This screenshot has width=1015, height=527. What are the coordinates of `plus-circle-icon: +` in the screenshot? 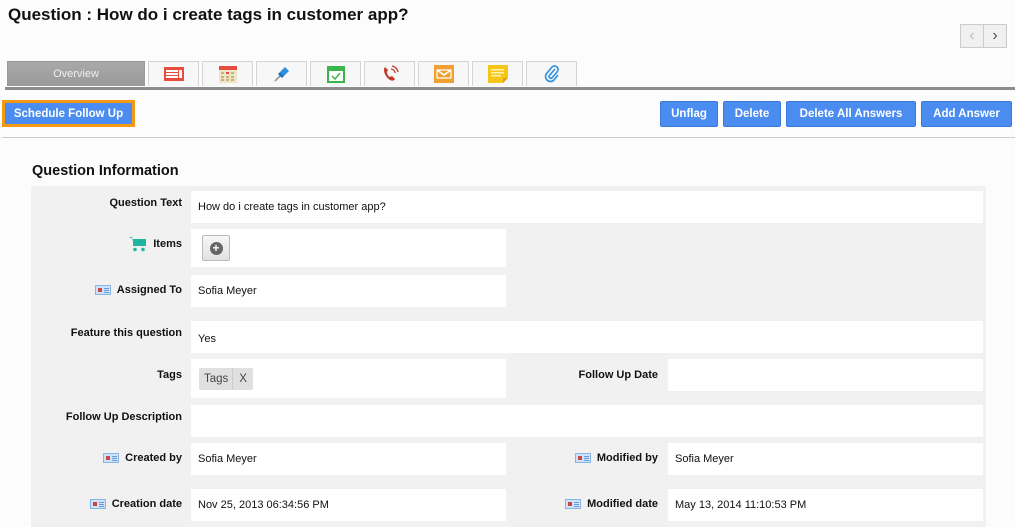 It's located at (216, 248).